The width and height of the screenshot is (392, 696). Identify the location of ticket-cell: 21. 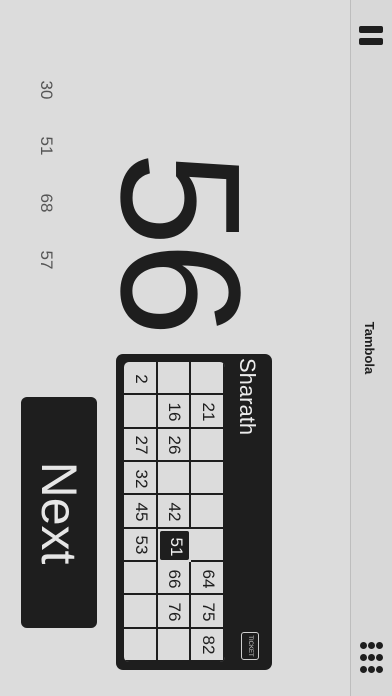
(208, 412).